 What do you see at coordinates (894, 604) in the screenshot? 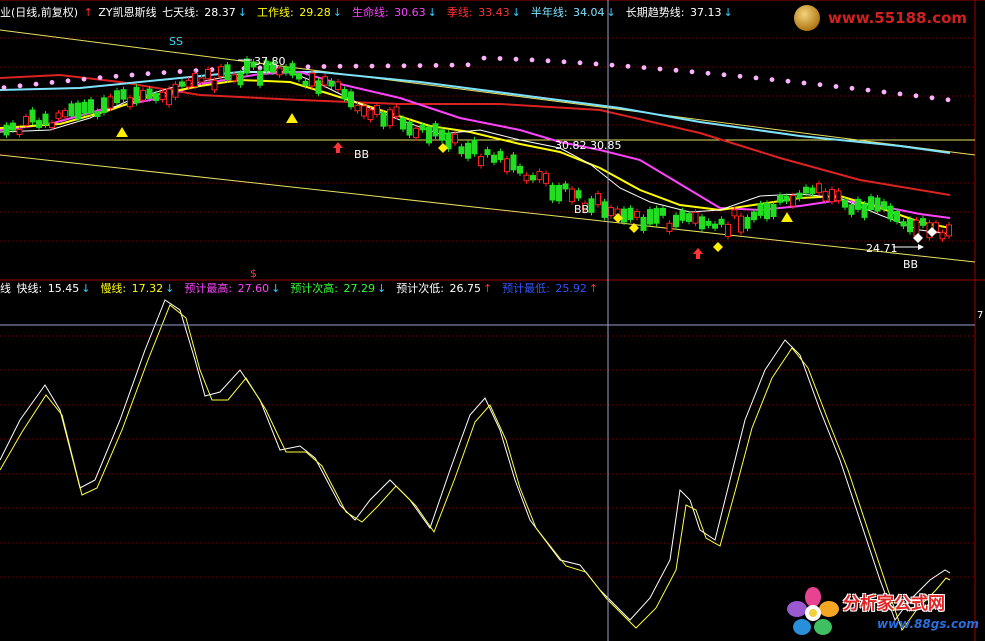
I see `bottom-watermark-title: 分析家公式网` at bounding box center [894, 604].